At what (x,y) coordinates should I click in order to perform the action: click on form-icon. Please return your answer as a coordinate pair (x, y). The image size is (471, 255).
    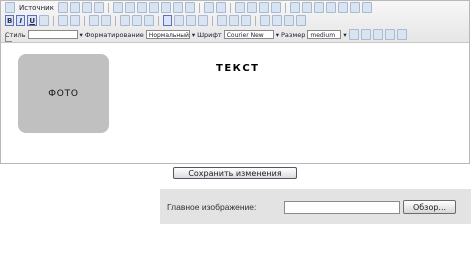
    Looking at the image, I should click on (294, 7).